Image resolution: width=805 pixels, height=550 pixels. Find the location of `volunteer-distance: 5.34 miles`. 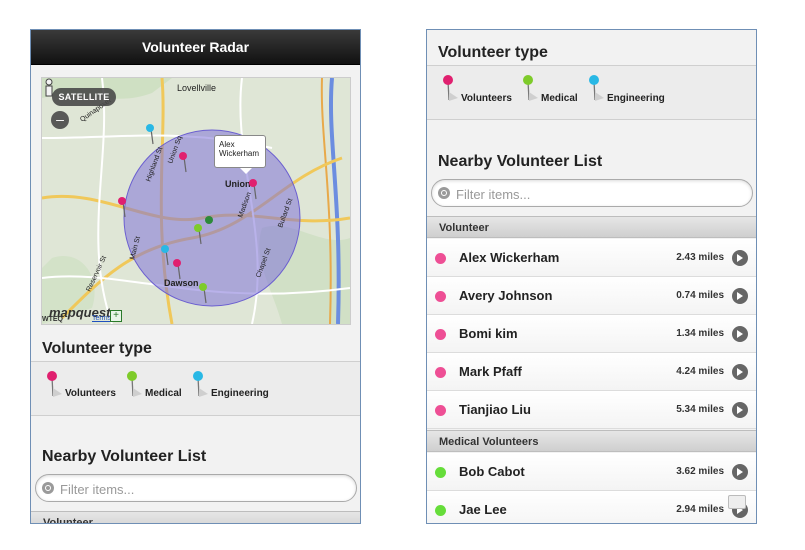

volunteer-distance: 5.34 miles is located at coordinates (700, 409).